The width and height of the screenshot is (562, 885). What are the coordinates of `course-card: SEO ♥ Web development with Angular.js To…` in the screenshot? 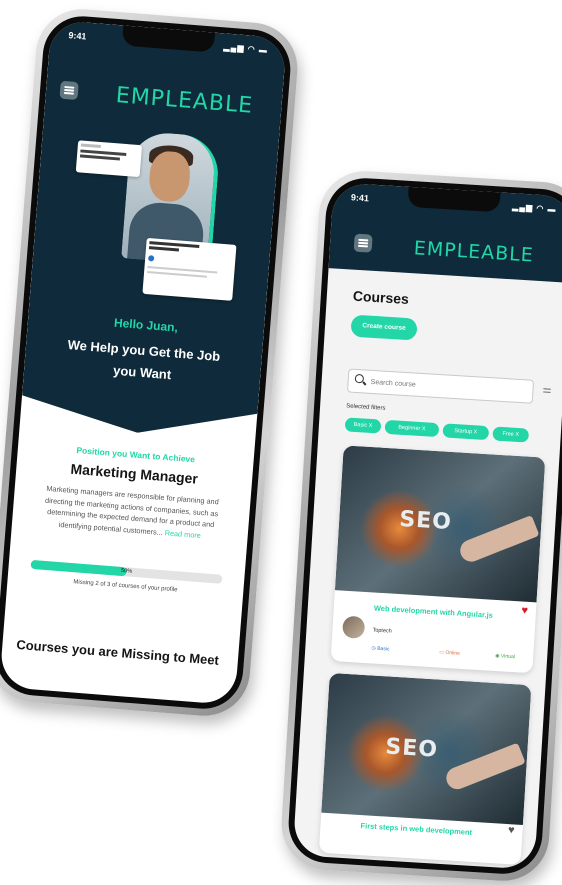 It's located at (438, 559).